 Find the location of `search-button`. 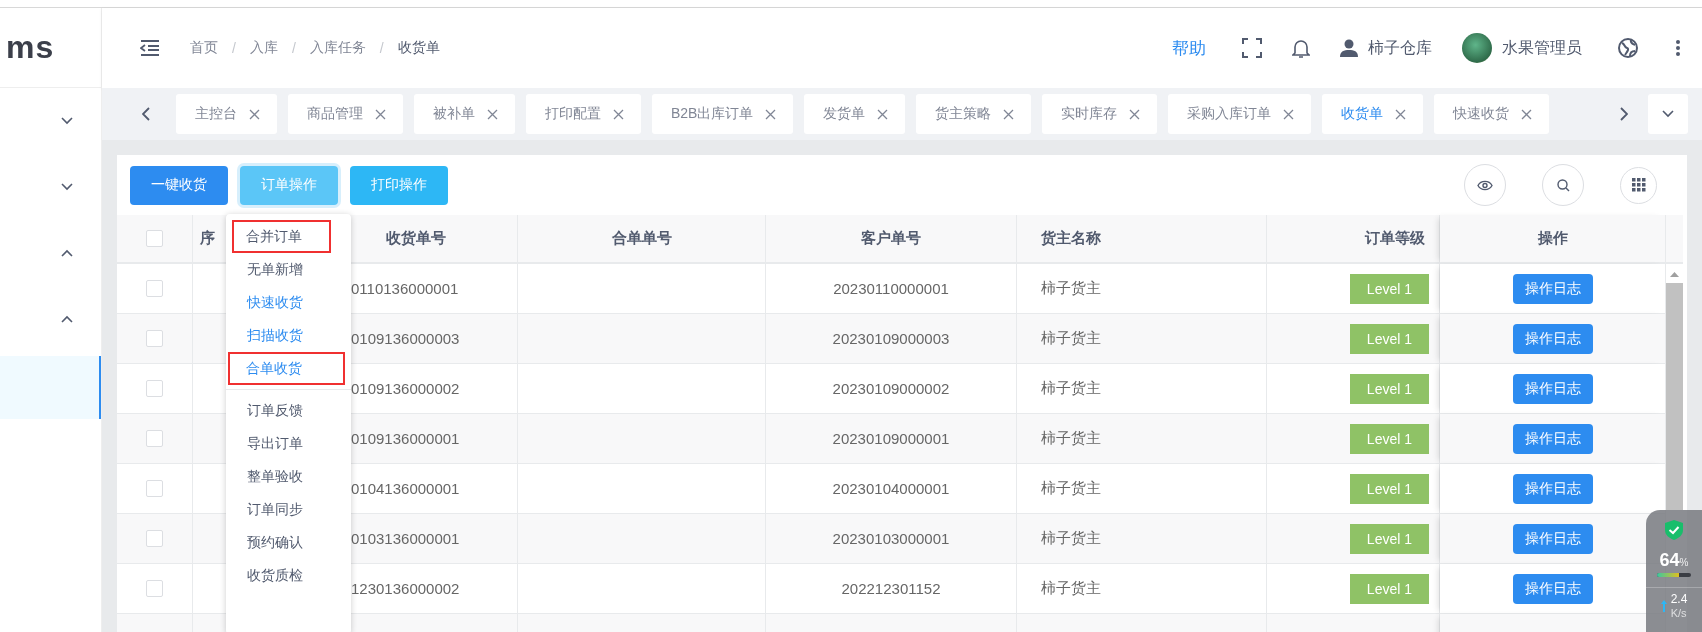

search-button is located at coordinates (1563, 185).